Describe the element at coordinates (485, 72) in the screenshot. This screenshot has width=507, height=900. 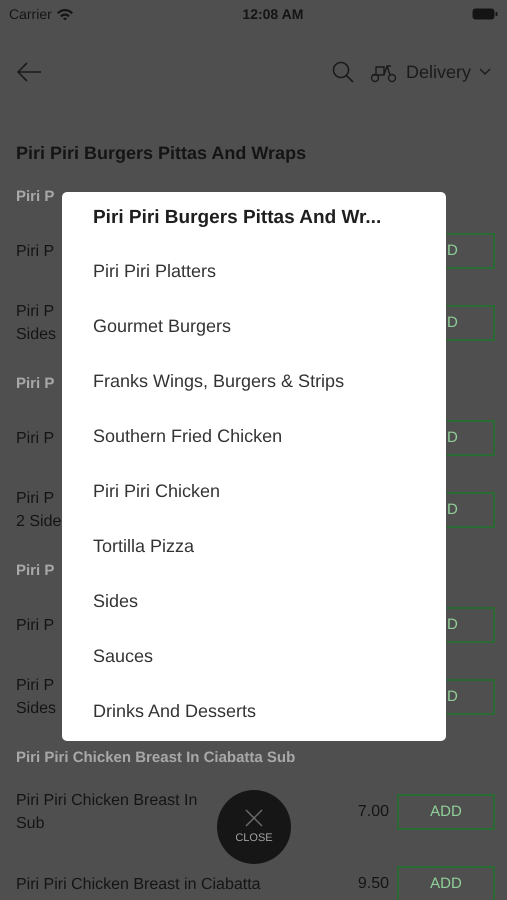
I see `chevron-down-icon` at that location.